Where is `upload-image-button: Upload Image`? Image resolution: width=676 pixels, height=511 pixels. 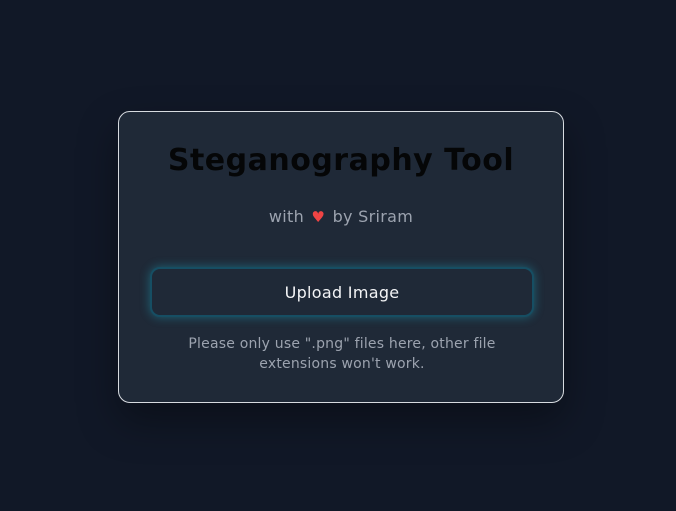
upload-image-button: Upload Image is located at coordinates (342, 292).